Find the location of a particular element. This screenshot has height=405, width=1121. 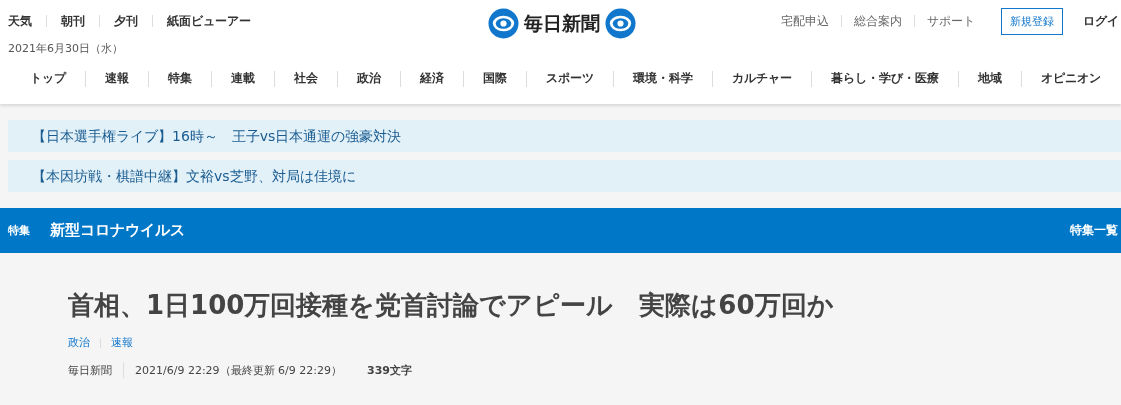

login-link: ログイ is located at coordinates (1101, 21).